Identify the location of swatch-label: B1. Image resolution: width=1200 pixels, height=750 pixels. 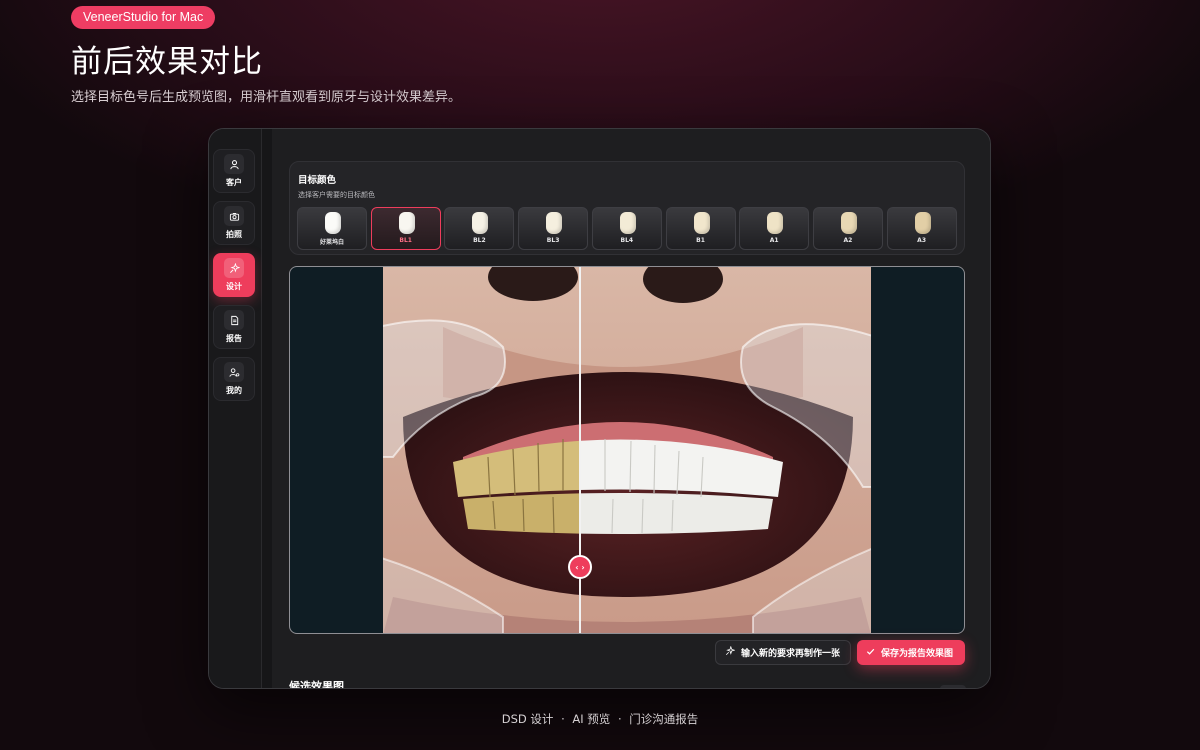
(700, 240).